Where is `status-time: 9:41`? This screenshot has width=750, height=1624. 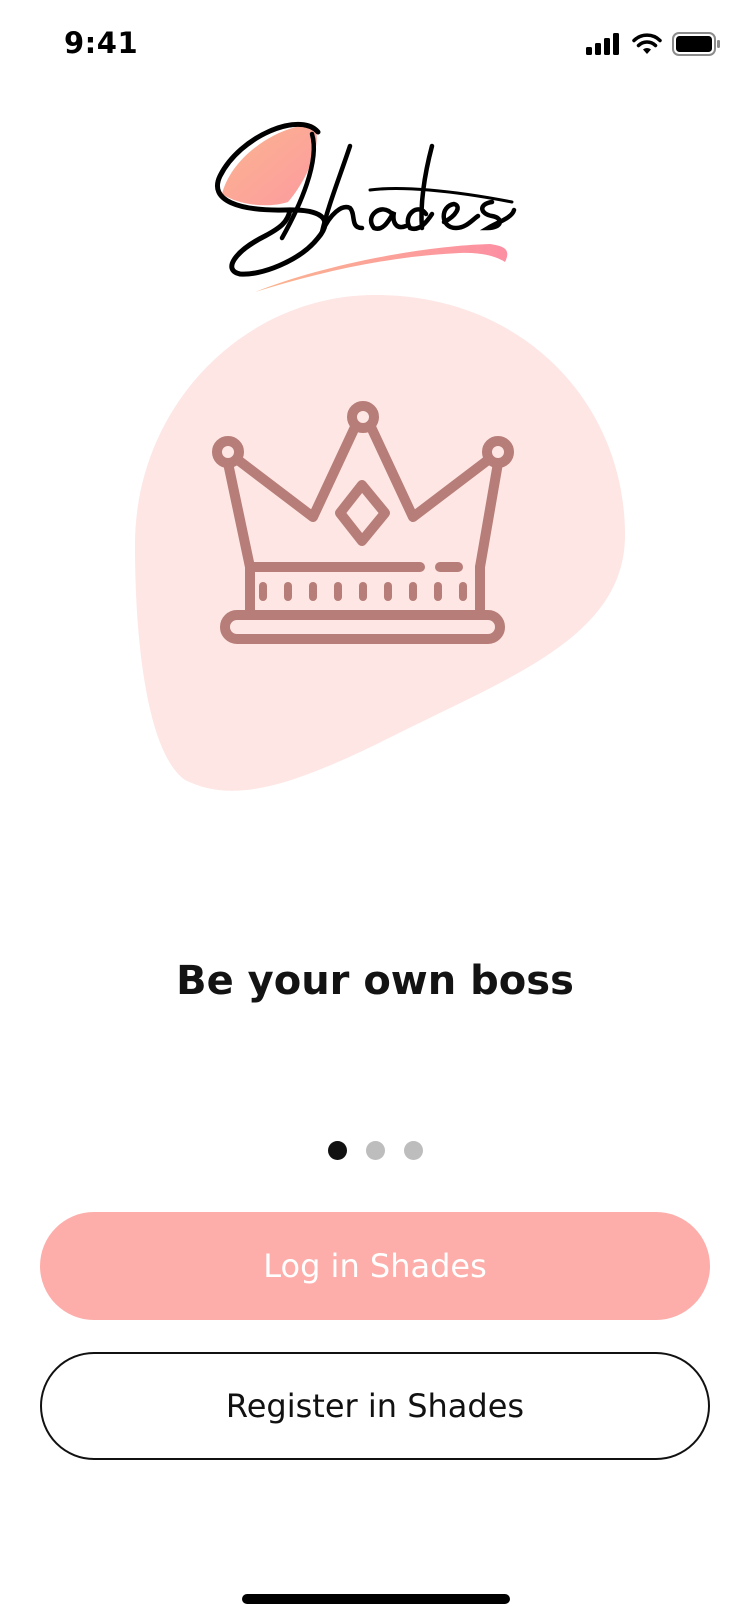
status-time: 9:41 is located at coordinates (101, 43).